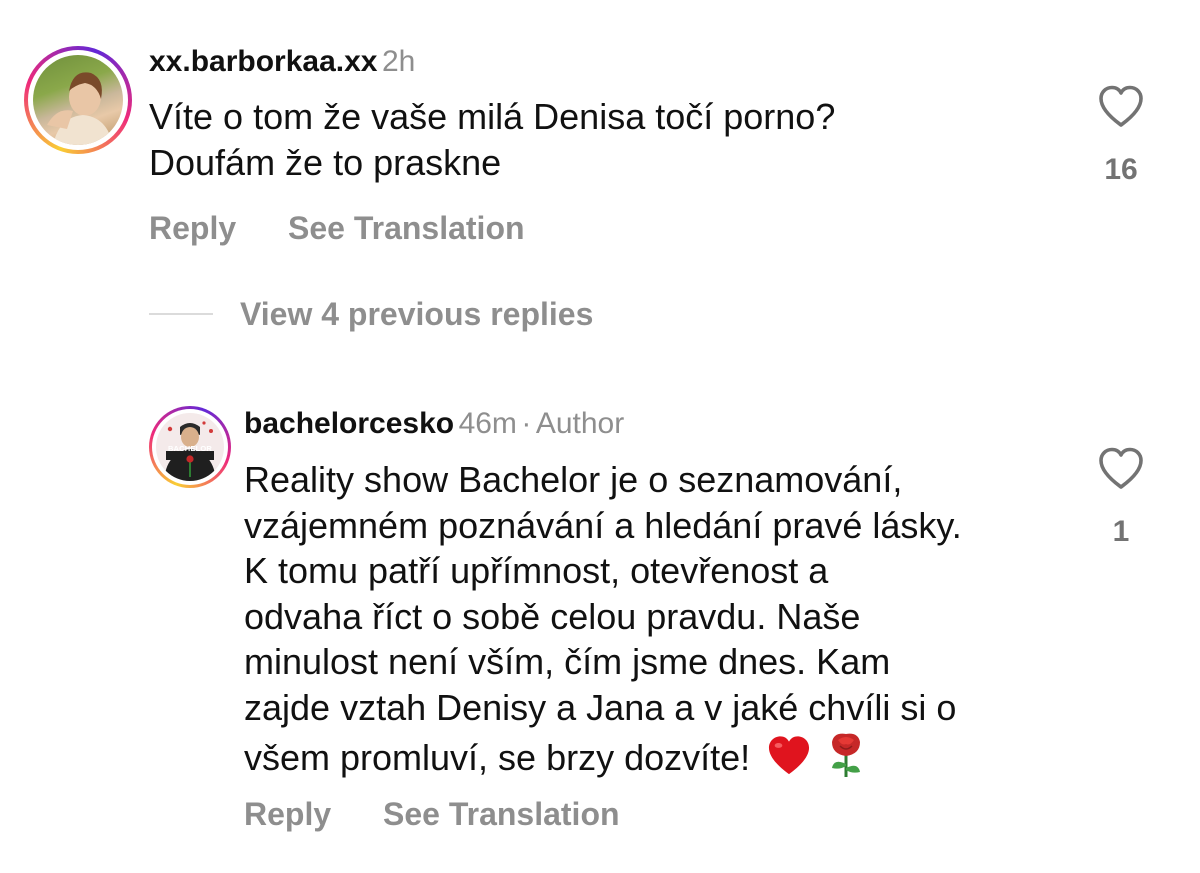 This screenshot has width=1200, height=873. Describe the element at coordinates (497, 757) in the screenshot. I see `reply-text-line: všem promluví, se brzy dozvíte!` at that location.